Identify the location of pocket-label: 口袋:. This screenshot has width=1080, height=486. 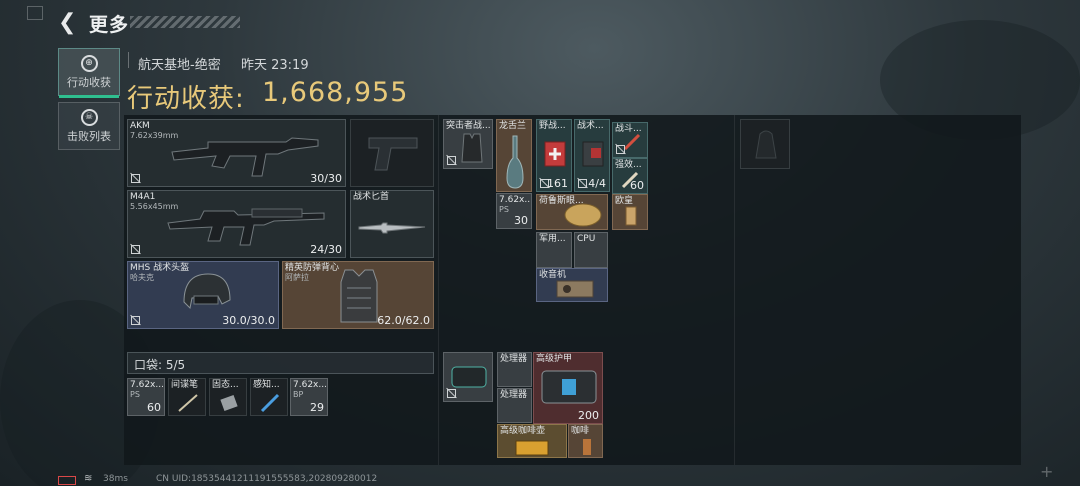
(148, 365).